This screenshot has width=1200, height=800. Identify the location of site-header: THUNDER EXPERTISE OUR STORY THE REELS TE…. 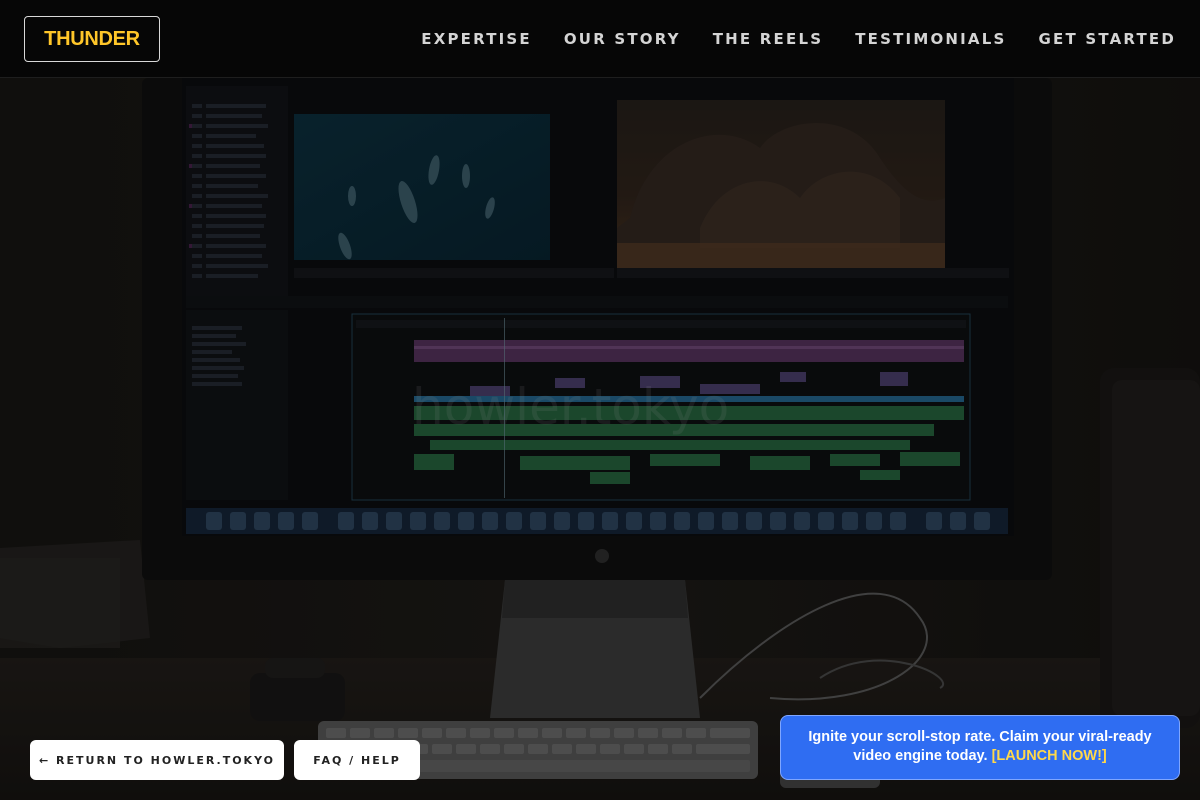
(600, 39).